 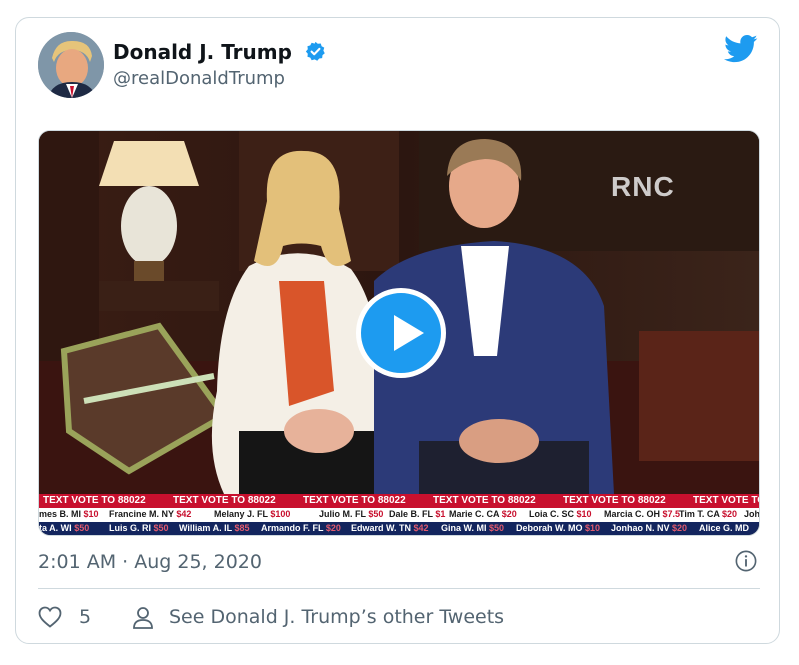 What do you see at coordinates (746, 561) in the screenshot?
I see `info-icon` at bounding box center [746, 561].